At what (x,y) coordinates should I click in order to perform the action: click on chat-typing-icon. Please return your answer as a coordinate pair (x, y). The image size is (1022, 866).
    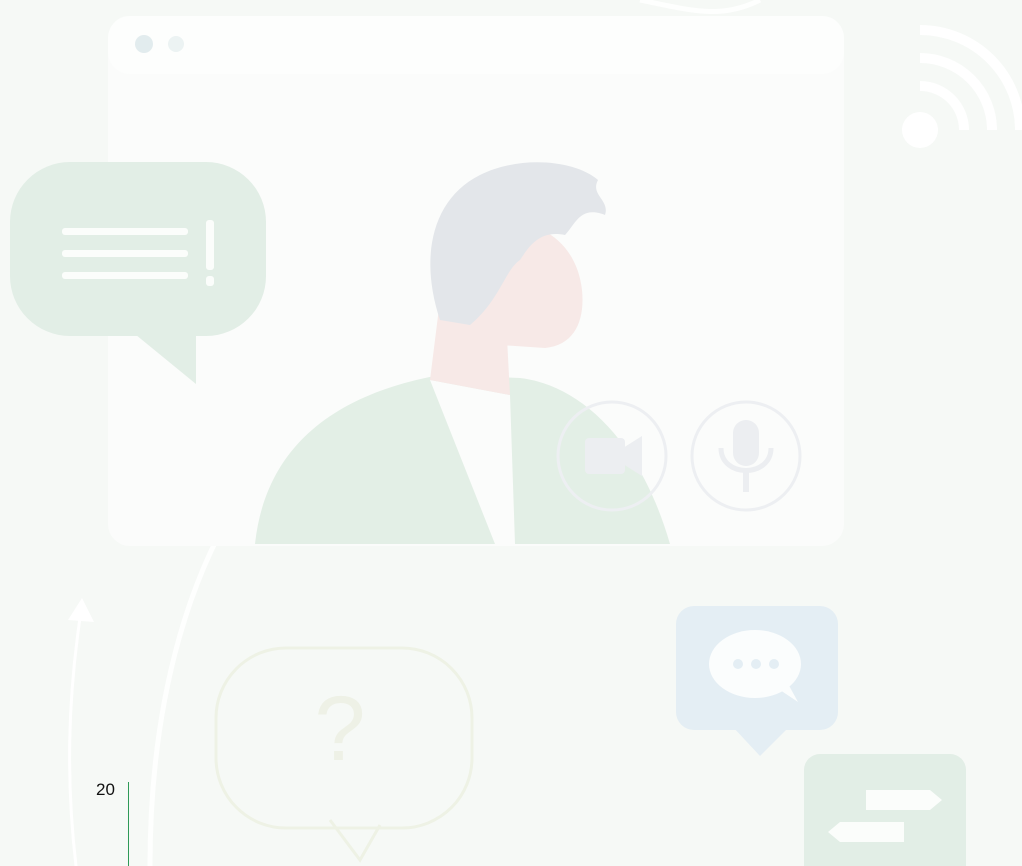
    Looking at the image, I should click on (757, 681).